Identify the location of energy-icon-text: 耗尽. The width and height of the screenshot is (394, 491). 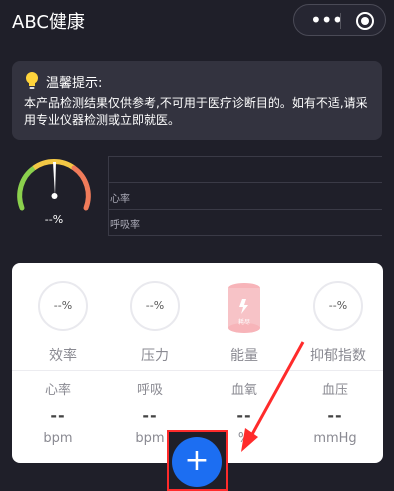
(244, 322).